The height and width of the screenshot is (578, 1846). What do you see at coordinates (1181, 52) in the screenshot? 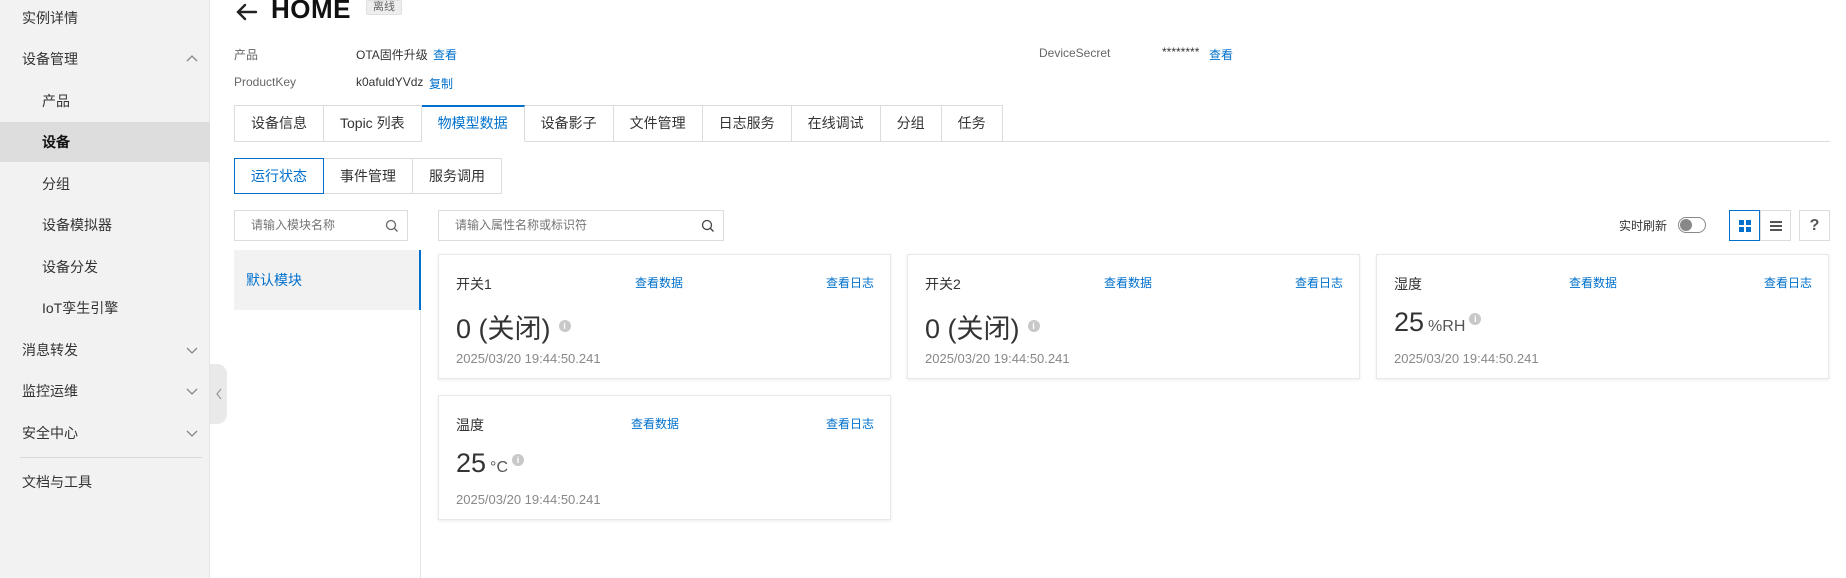
I see `devicesecret-value: ********` at bounding box center [1181, 52].